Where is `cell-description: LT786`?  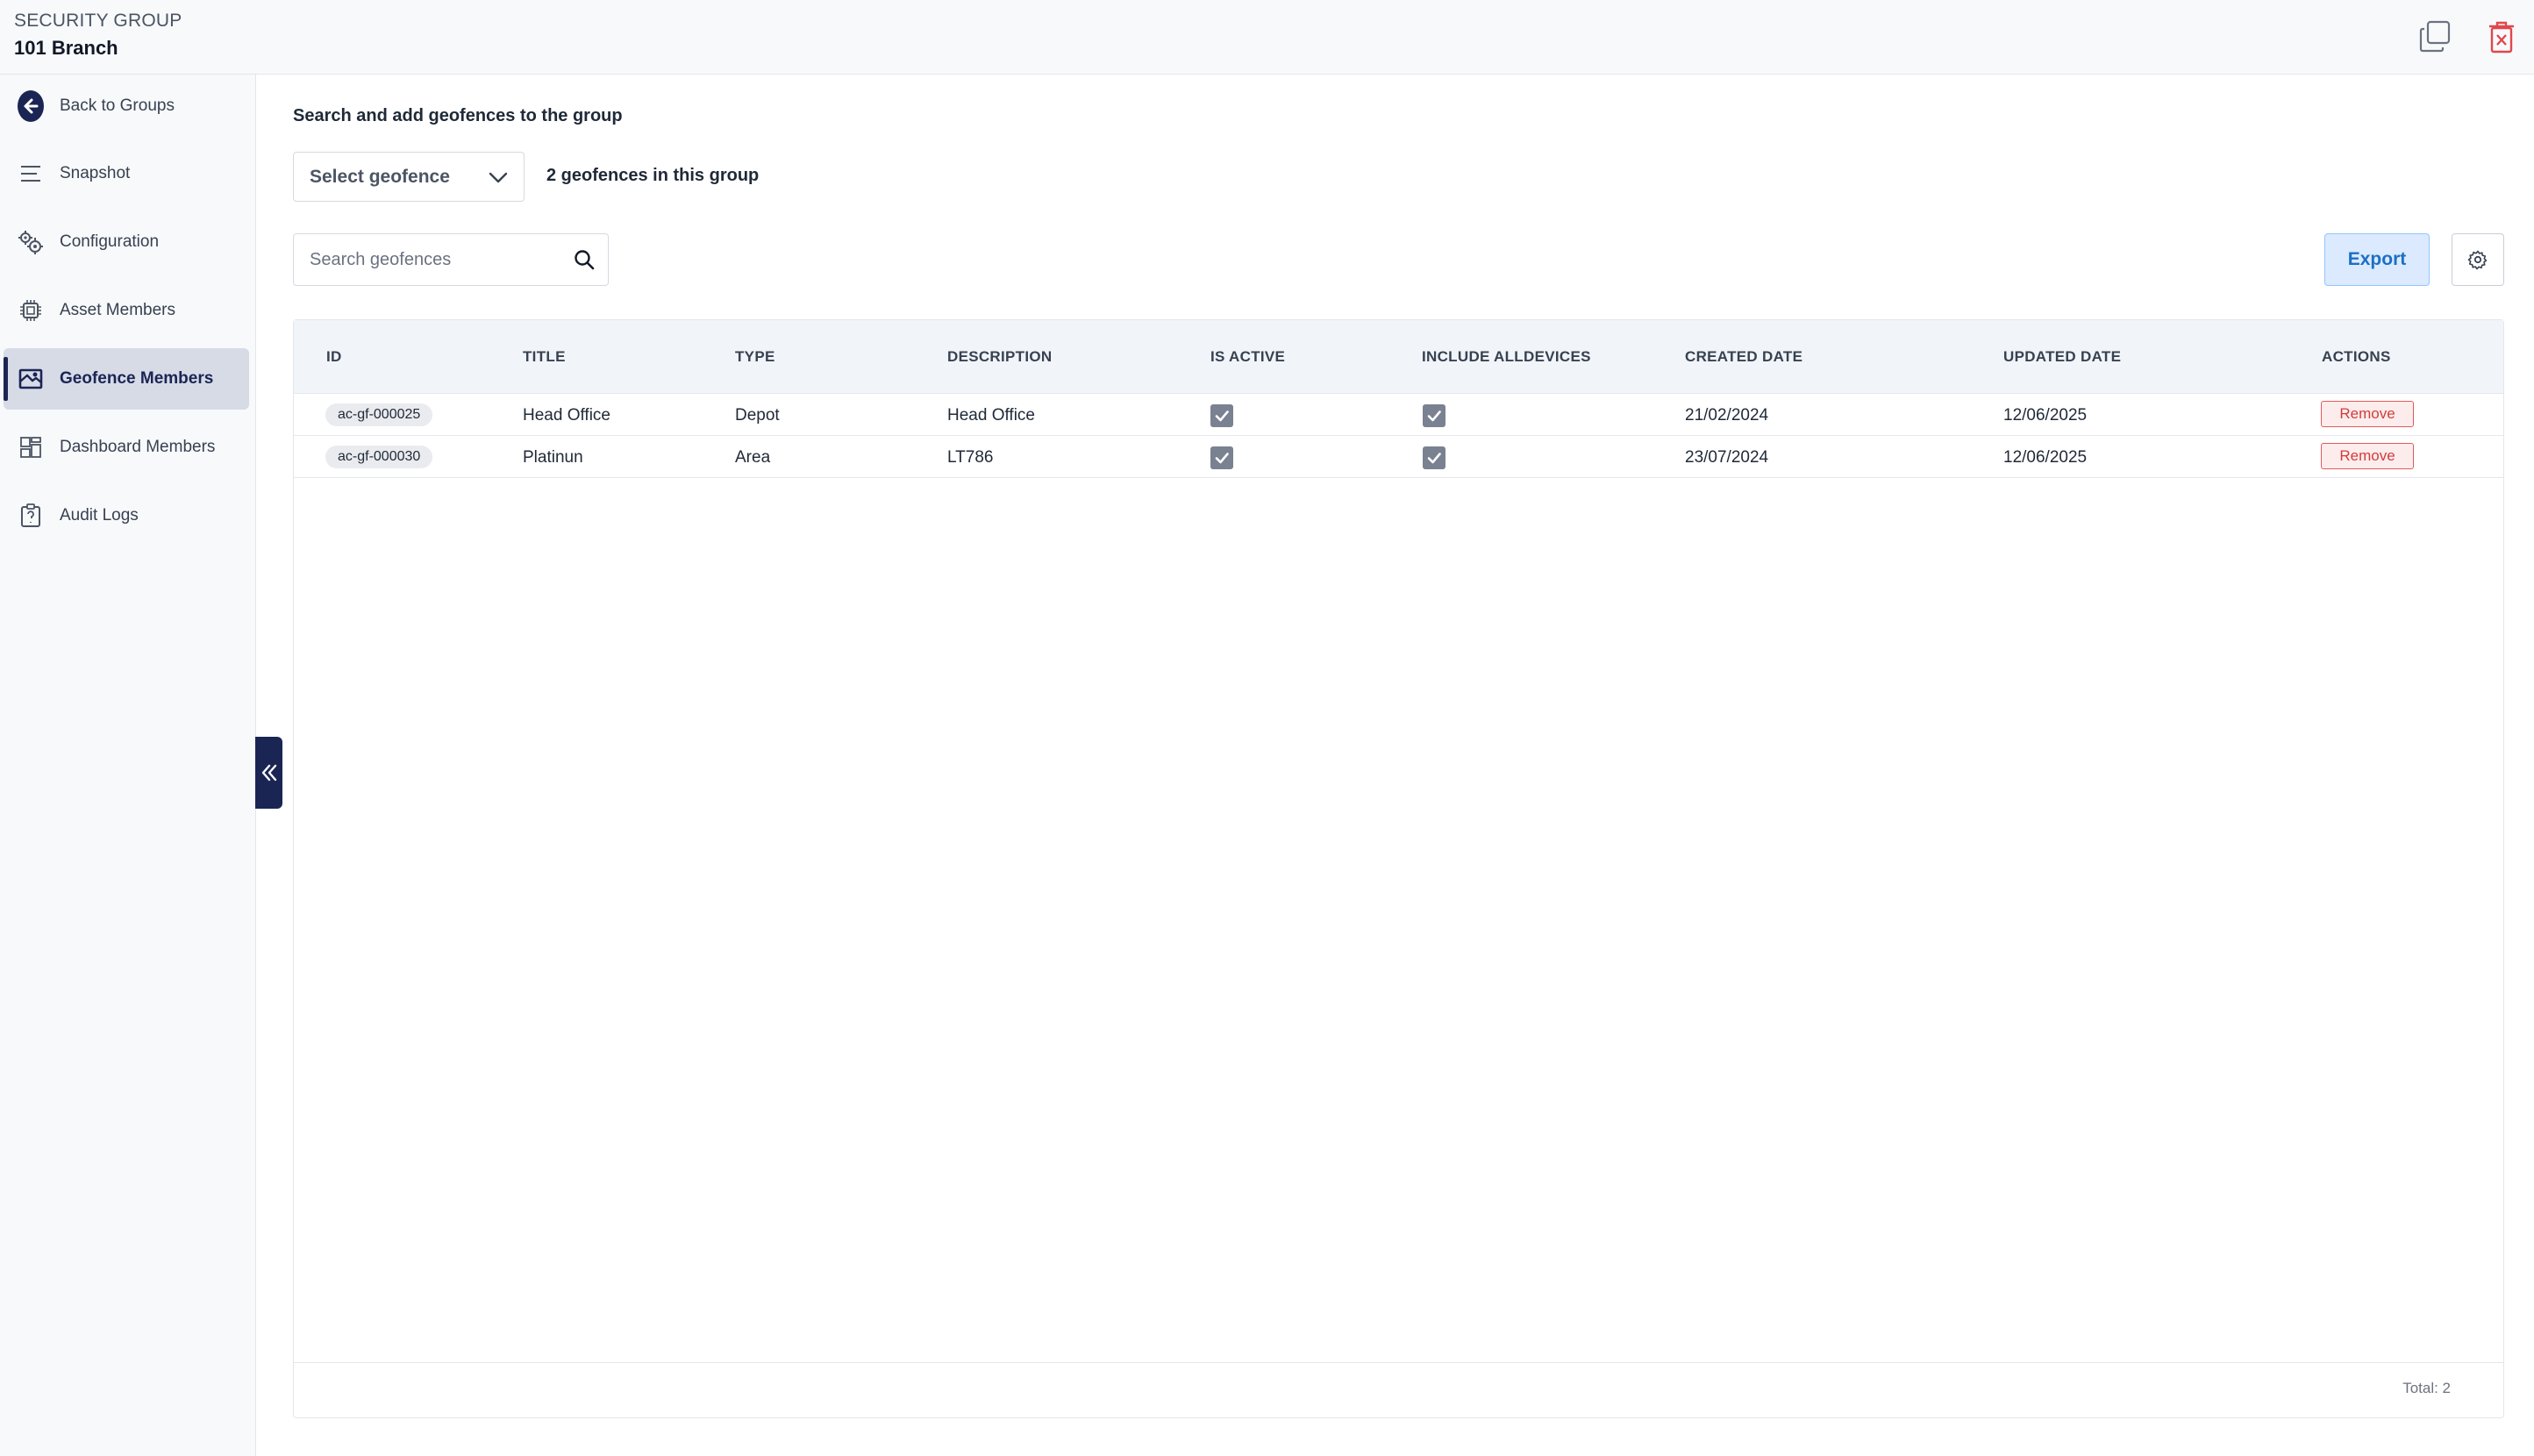
cell-description: LT786 is located at coordinates (970, 457).